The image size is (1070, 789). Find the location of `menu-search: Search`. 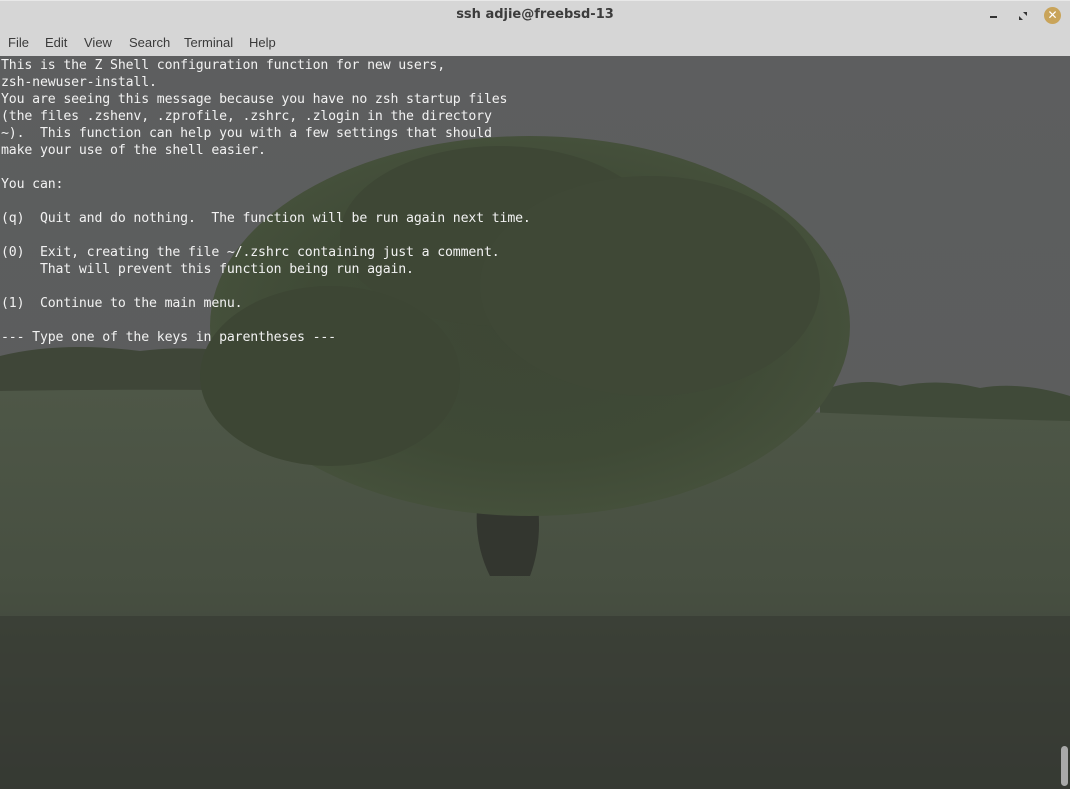

menu-search: Search is located at coordinates (149, 42).